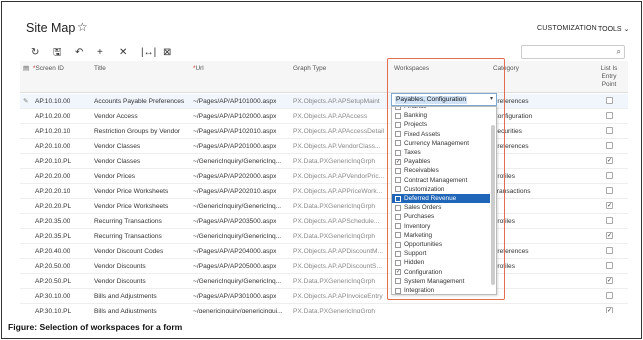  What do you see at coordinates (234, 192) in the screenshot?
I see `cell-url: ~/Pages/AP/AP202010.aspx` at bounding box center [234, 192].